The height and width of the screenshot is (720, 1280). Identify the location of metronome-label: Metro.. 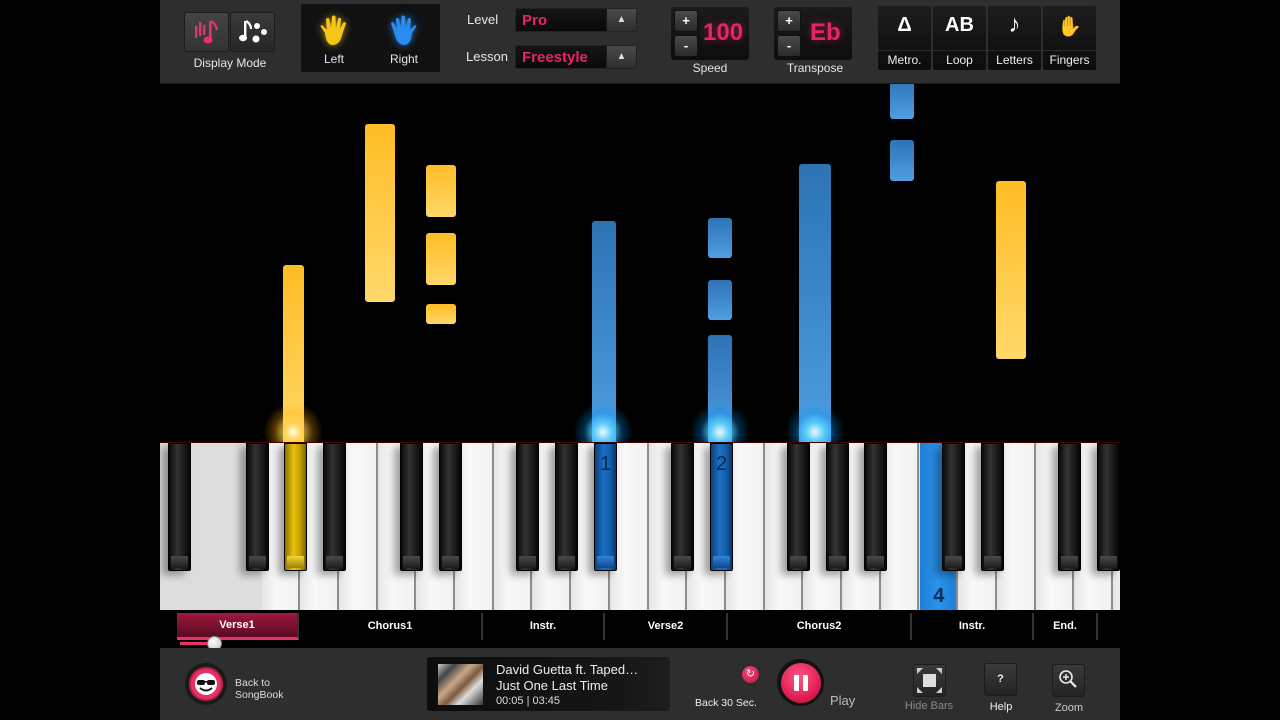
(904, 58).